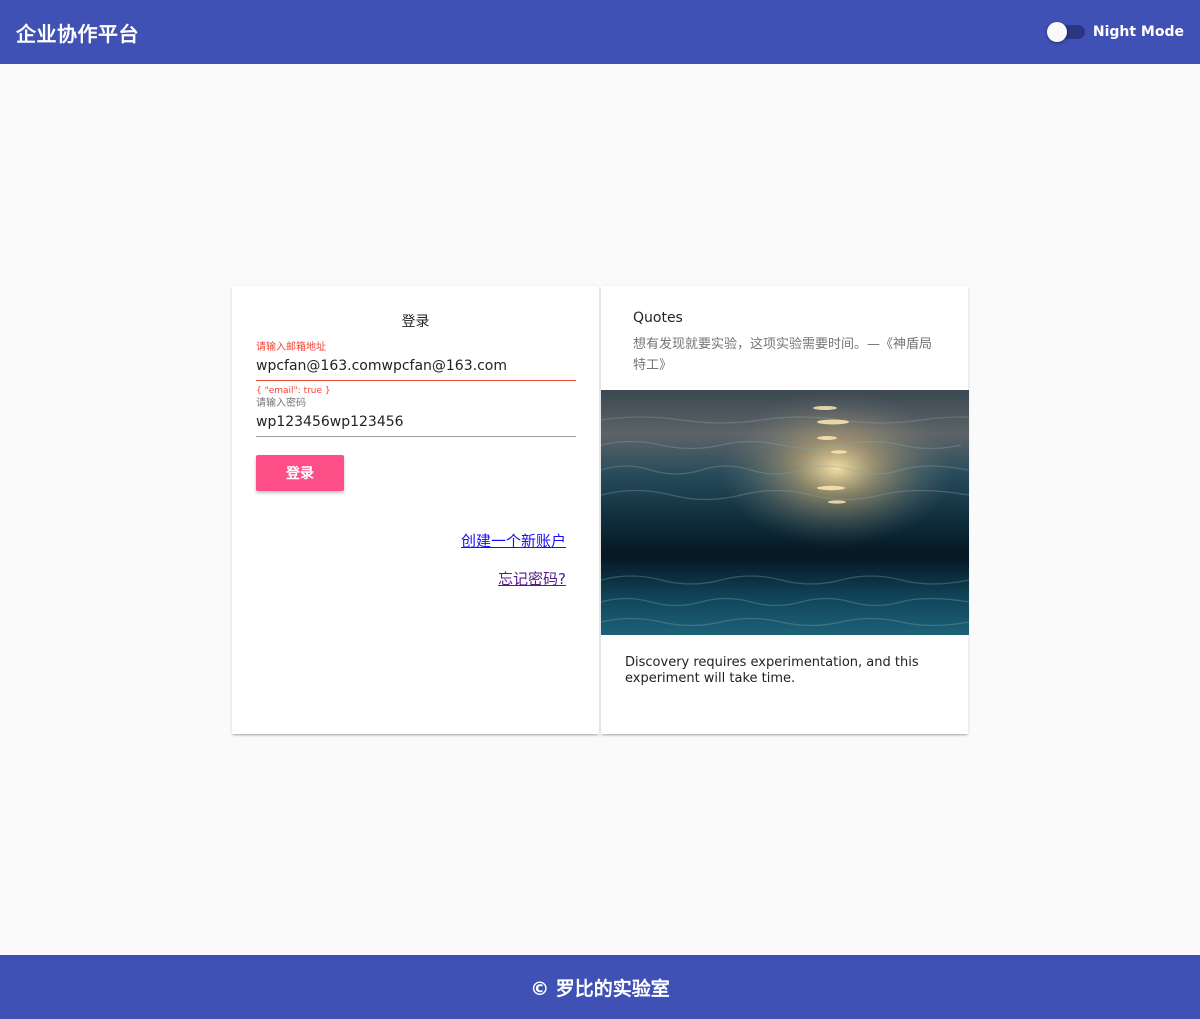 The width and height of the screenshot is (1200, 1019). What do you see at coordinates (291, 347) in the screenshot?
I see `email-label: 请输入邮箱地址` at bounding box center [291, 347].